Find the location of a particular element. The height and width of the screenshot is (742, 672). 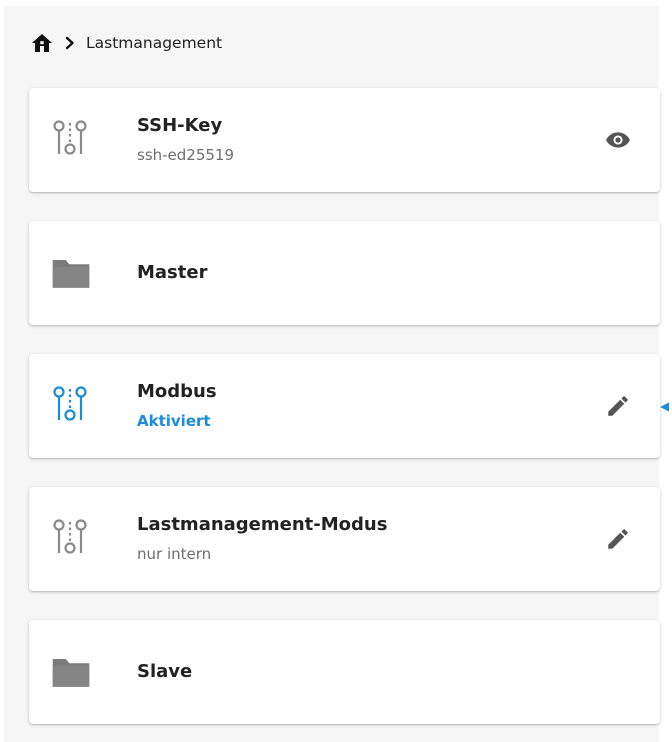

breadcrumb-current: Lastmanagement is located at coordinates (154, 43).